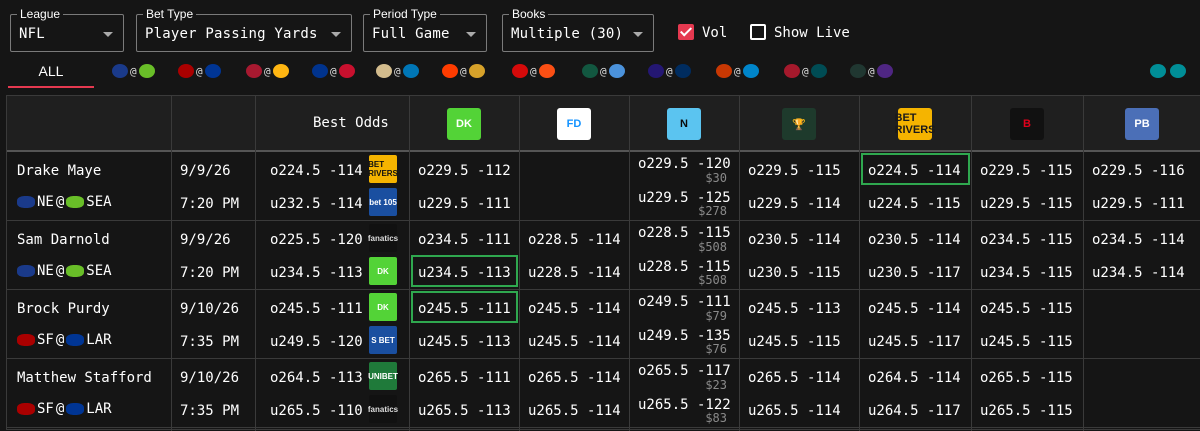  What do you see at coordinates (464, 240) in the screenshot?
I see `over-odds: o234.5 -111` at bounding box center [464, 240].